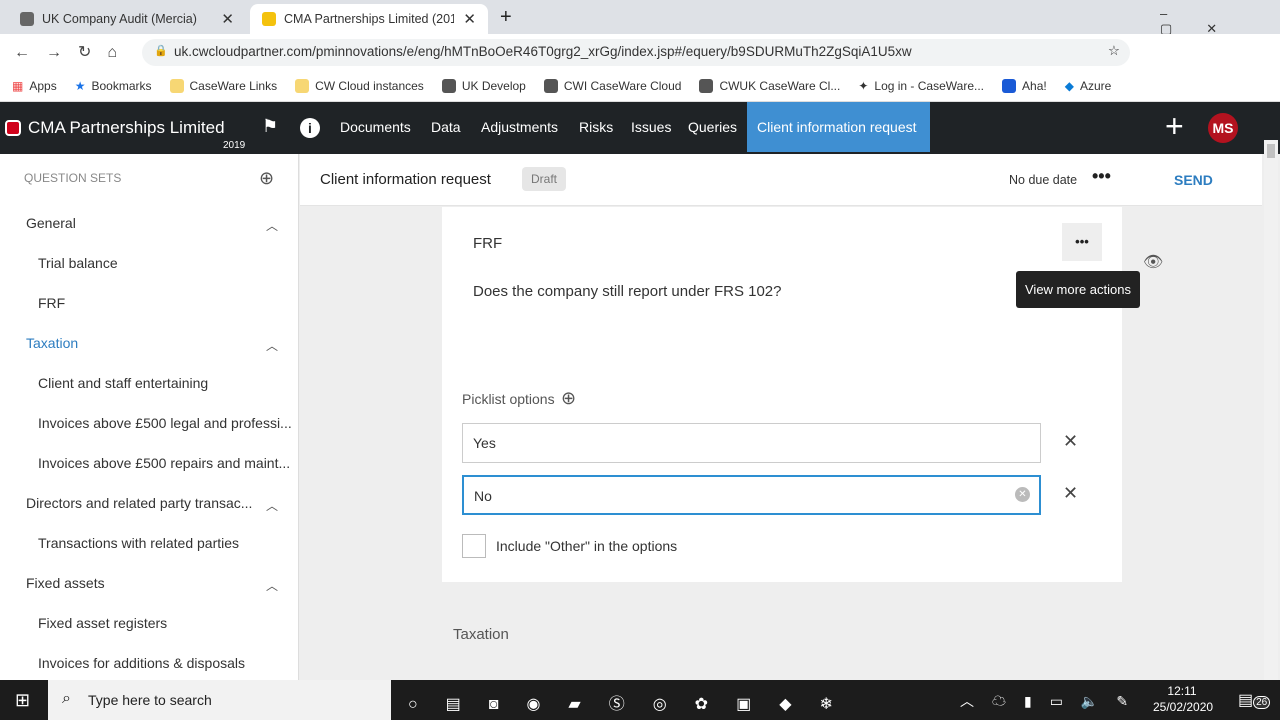  Describe the element at coordinates (1022, 494) in the screenshot. I see `clear-icon: ✕` at that location.